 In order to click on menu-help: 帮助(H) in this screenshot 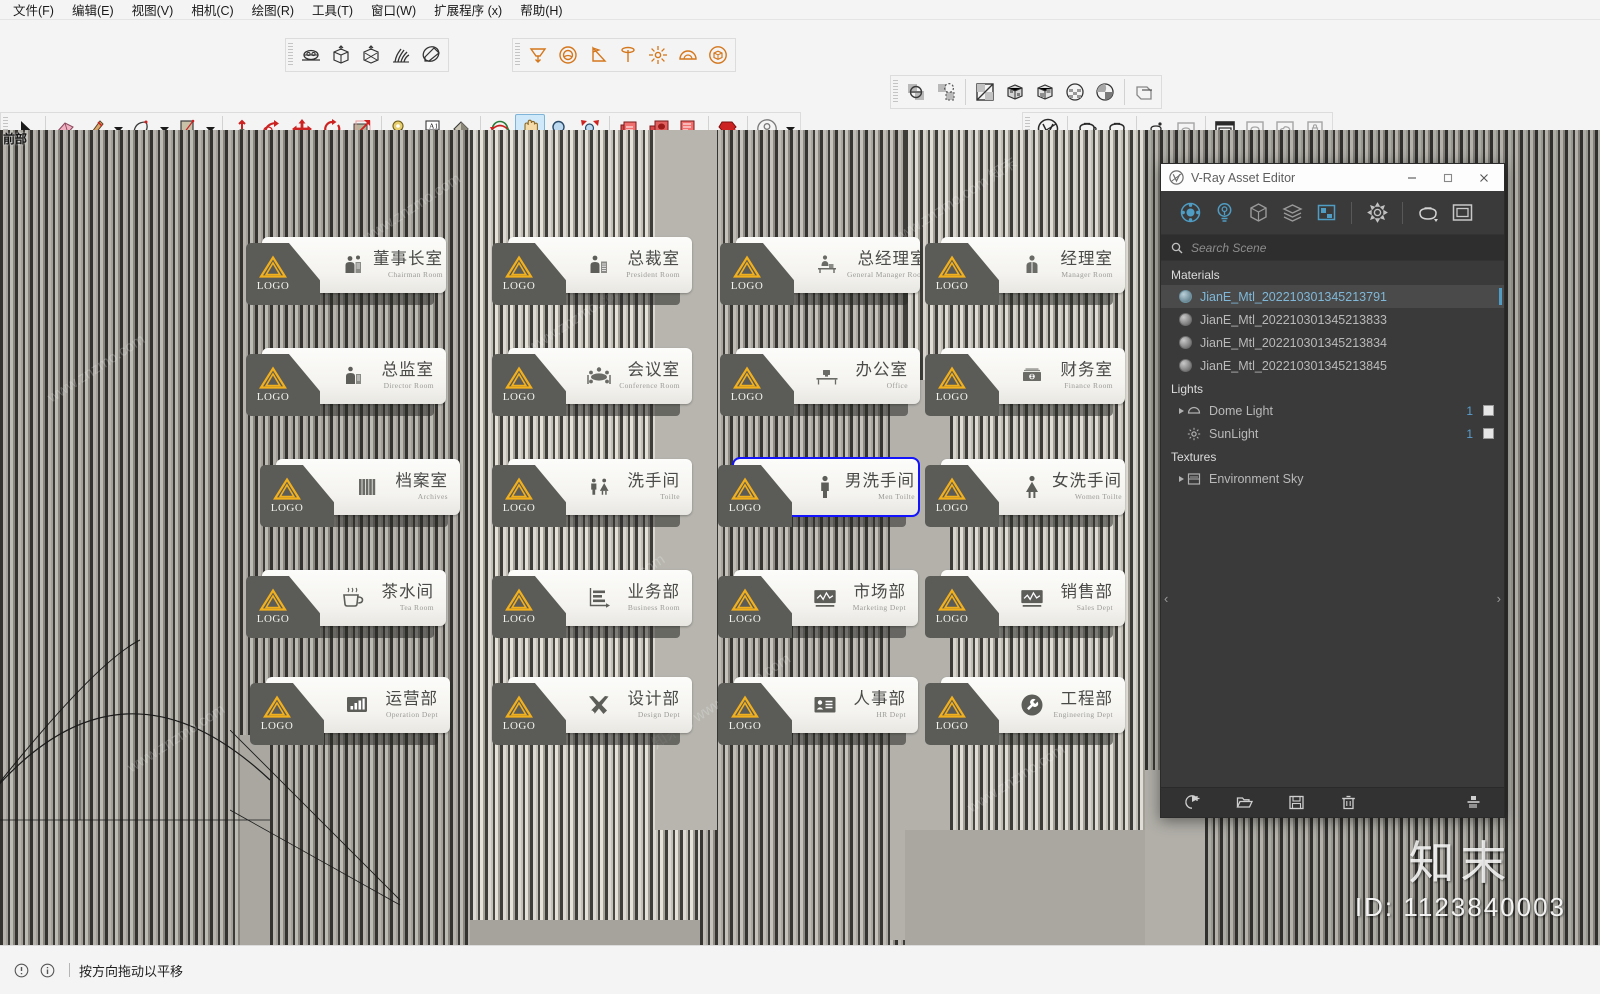, I will do `click(541, 10)`.